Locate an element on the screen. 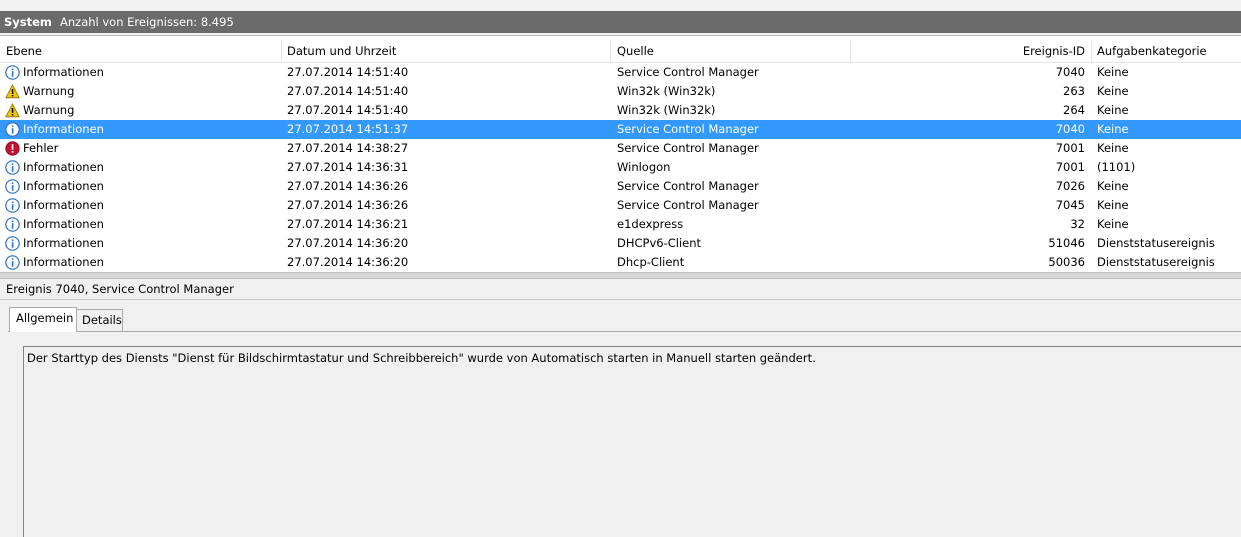 This screenshot has width=1241, height=537. cell-event-id: 50036 is located at coordinates (1066, 262).